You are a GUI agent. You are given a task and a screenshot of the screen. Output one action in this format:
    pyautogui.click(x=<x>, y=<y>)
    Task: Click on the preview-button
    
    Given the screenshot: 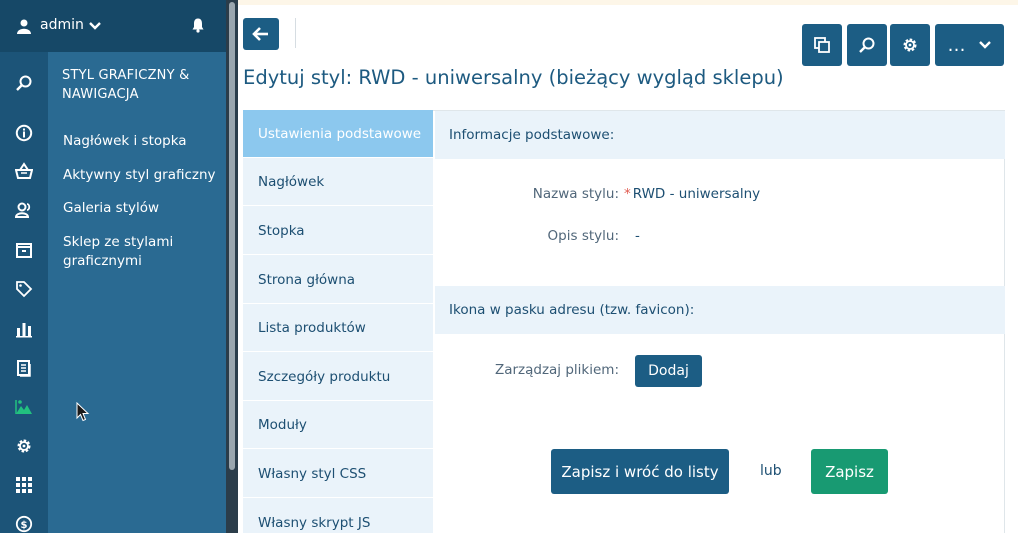 What is the action you would take?
    pyautogui.click(x=867, y=45)
    